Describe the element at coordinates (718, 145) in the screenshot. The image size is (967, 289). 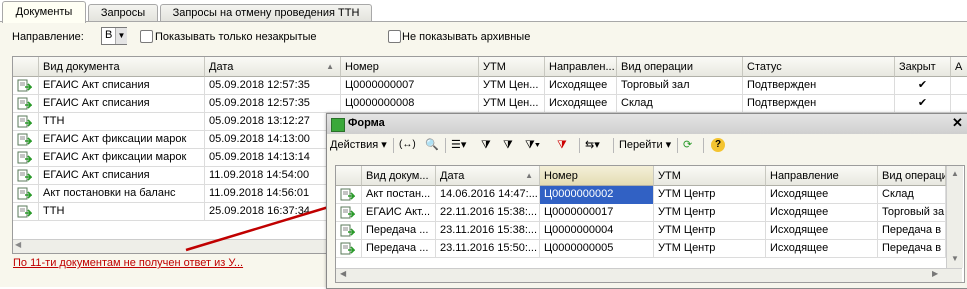
I see `help-icon: ?` at that location.